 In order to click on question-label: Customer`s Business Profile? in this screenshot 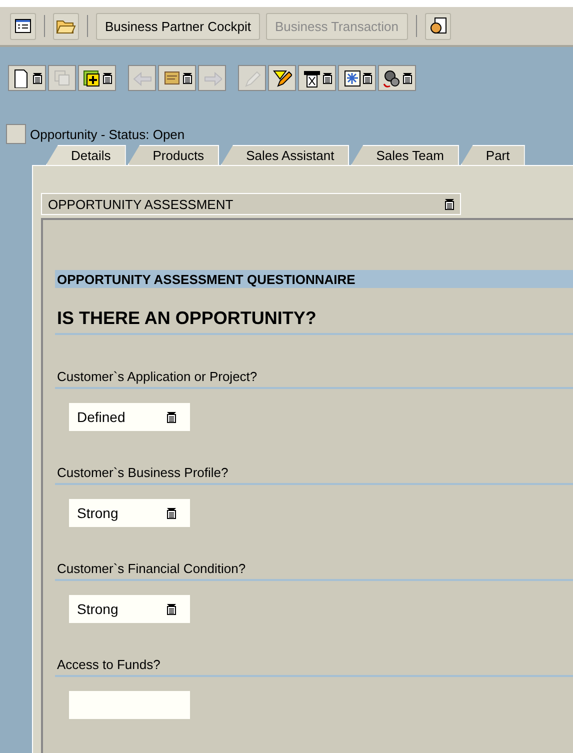, I will do `click(314, 475)`.